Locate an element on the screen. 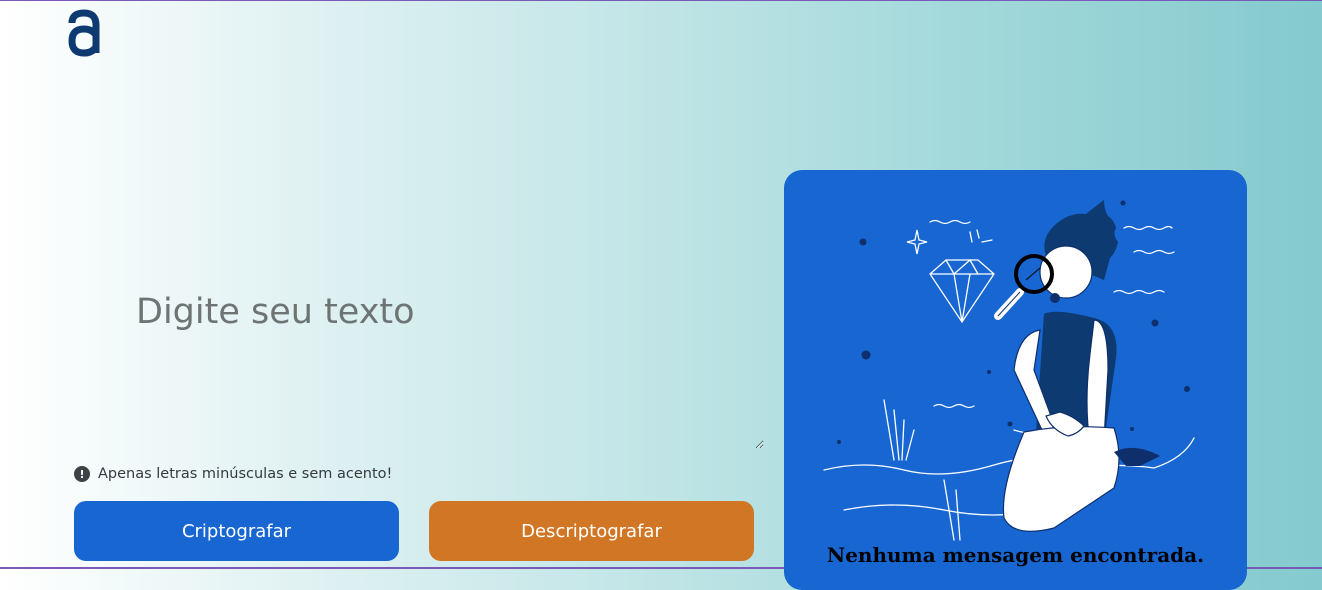  encrypt-button: Criptografar is located at coordinates (236, 531).